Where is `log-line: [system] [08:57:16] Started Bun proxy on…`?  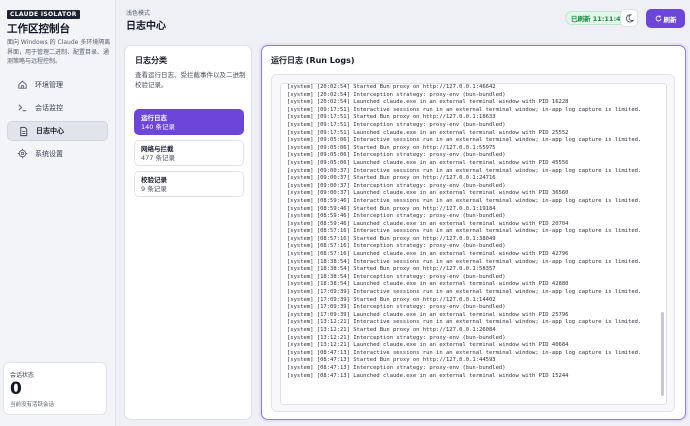
log-line: [system] [08:57:16] Started Bun proxy on… is located at coordinates (391, 238).